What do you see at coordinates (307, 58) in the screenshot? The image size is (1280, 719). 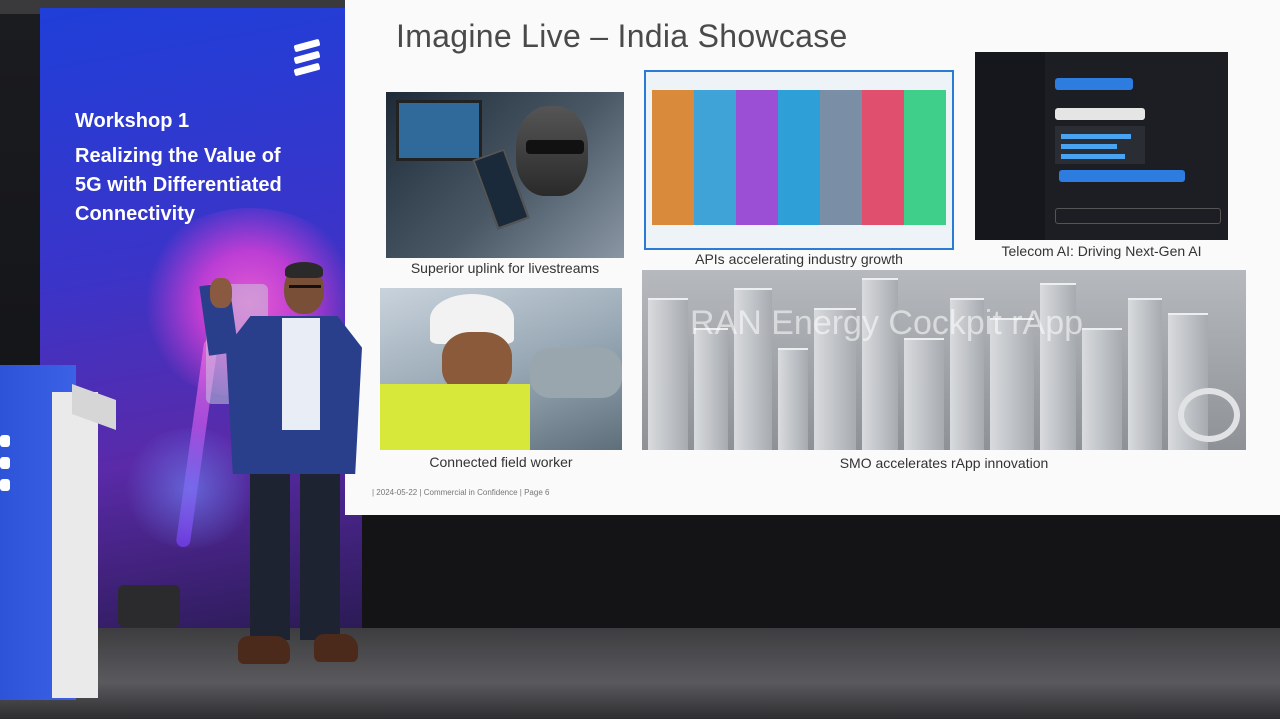 I see `ericsson-logo-icon` at bounding box center [307, 58].